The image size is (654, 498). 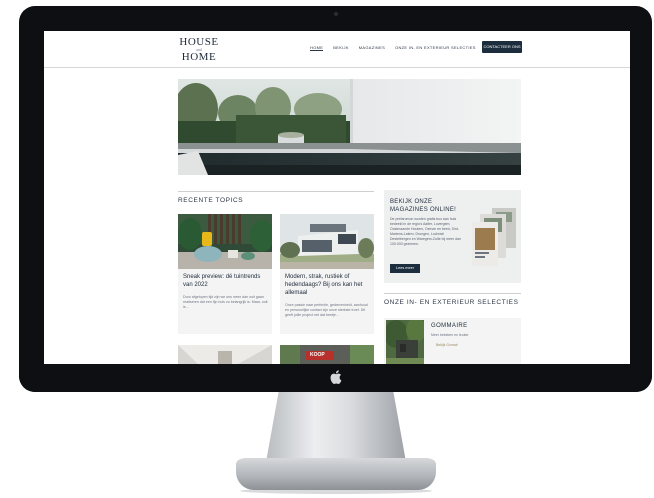 What do you see at coordinates (225, 241) in the screenshot?
I see `article-image-garden-chair` at bounding box center [225, 241].